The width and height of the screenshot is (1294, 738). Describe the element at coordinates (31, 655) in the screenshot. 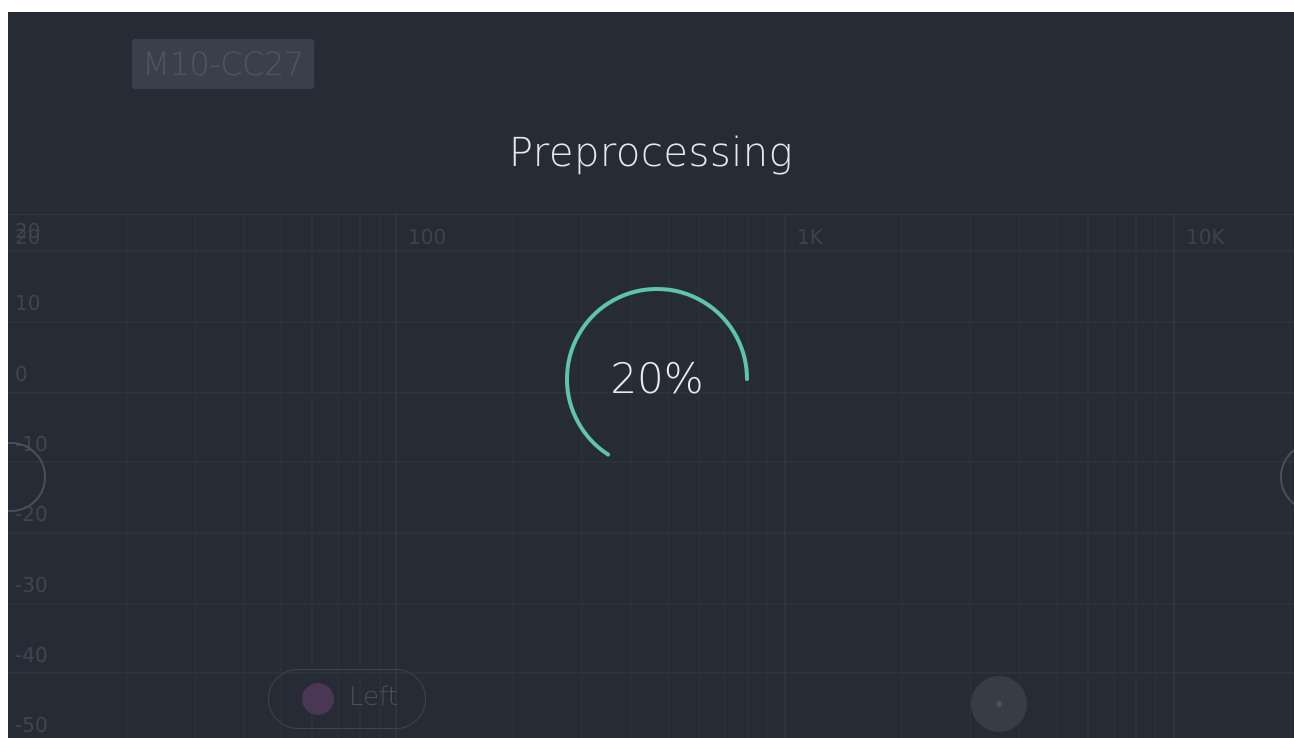

I see `y-label-minus-40: -40` at that location.